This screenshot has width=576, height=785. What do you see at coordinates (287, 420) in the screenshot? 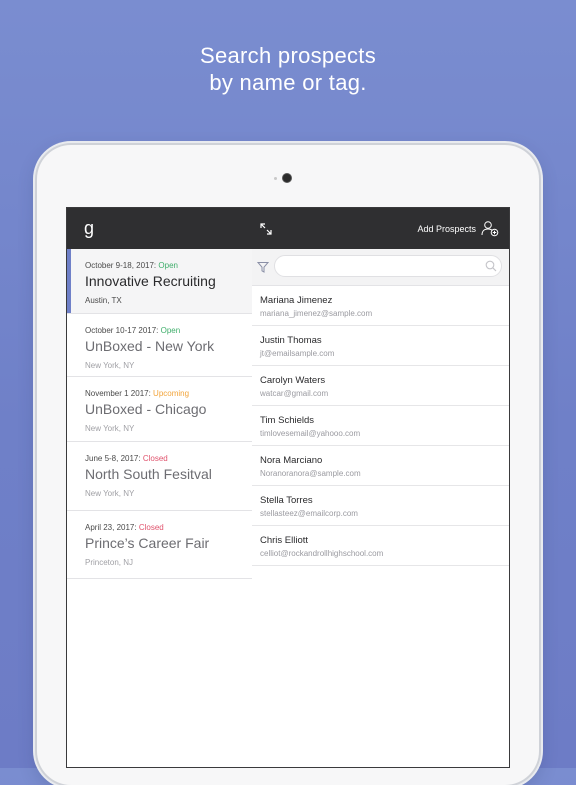
I see `prospect-name: Tim Schields` at bounding box center [287, 420].